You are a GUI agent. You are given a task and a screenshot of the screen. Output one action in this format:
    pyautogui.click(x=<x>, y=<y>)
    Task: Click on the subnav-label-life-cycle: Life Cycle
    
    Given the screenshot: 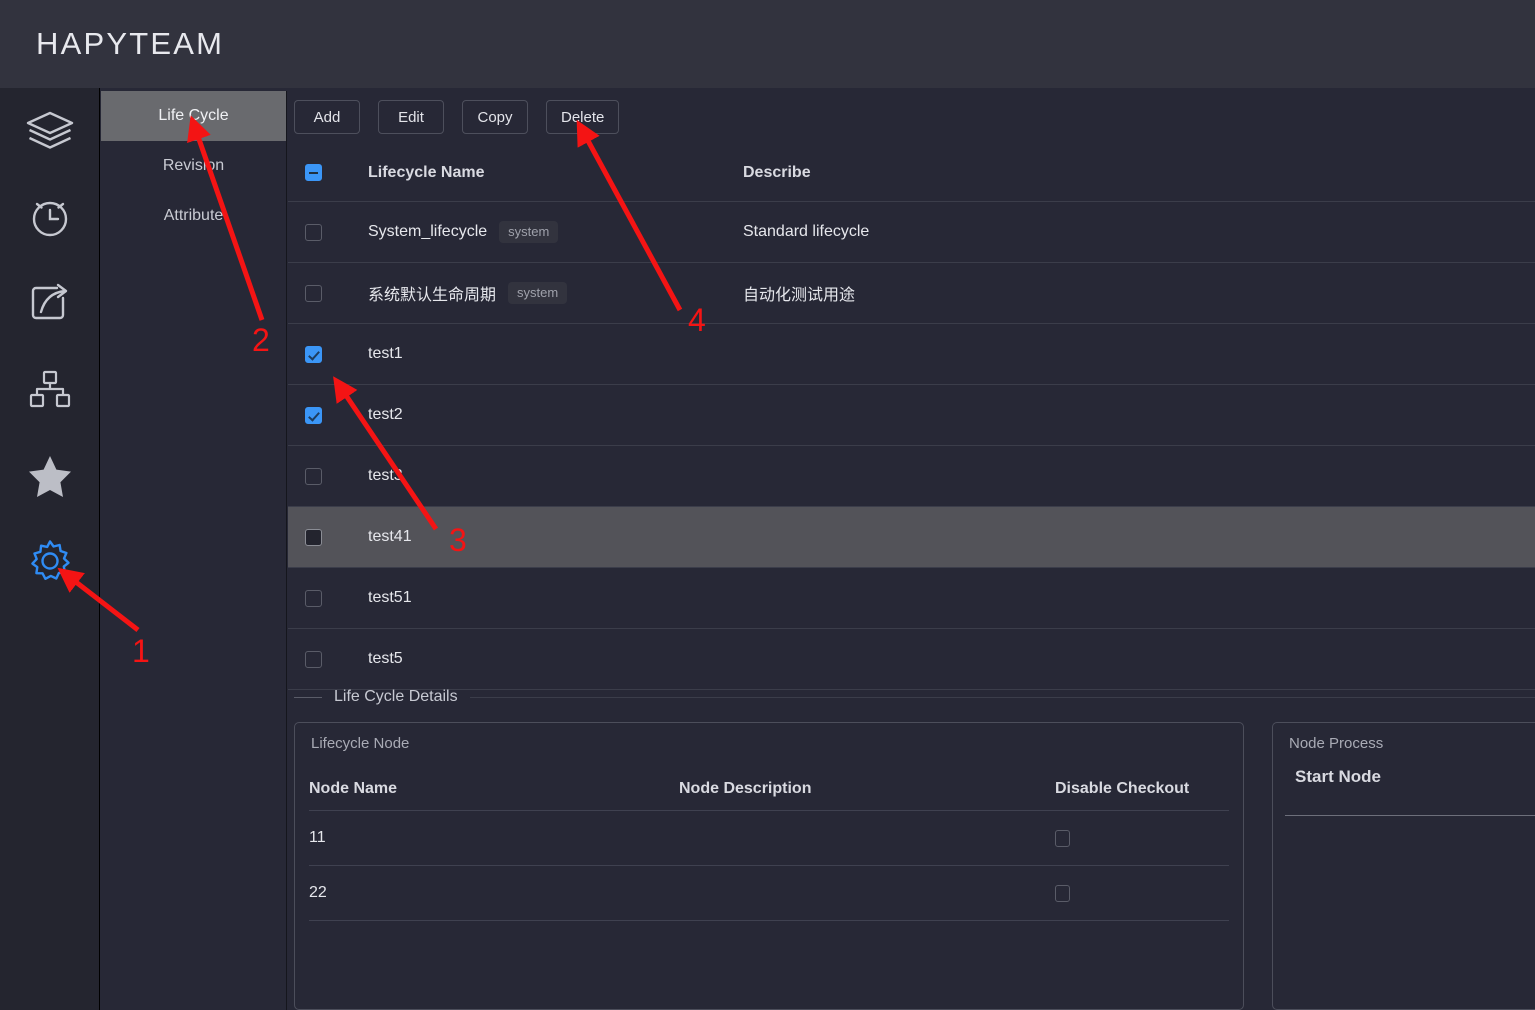 What is the action you would take?
    pyautogui.click(x=193, y=115)
    